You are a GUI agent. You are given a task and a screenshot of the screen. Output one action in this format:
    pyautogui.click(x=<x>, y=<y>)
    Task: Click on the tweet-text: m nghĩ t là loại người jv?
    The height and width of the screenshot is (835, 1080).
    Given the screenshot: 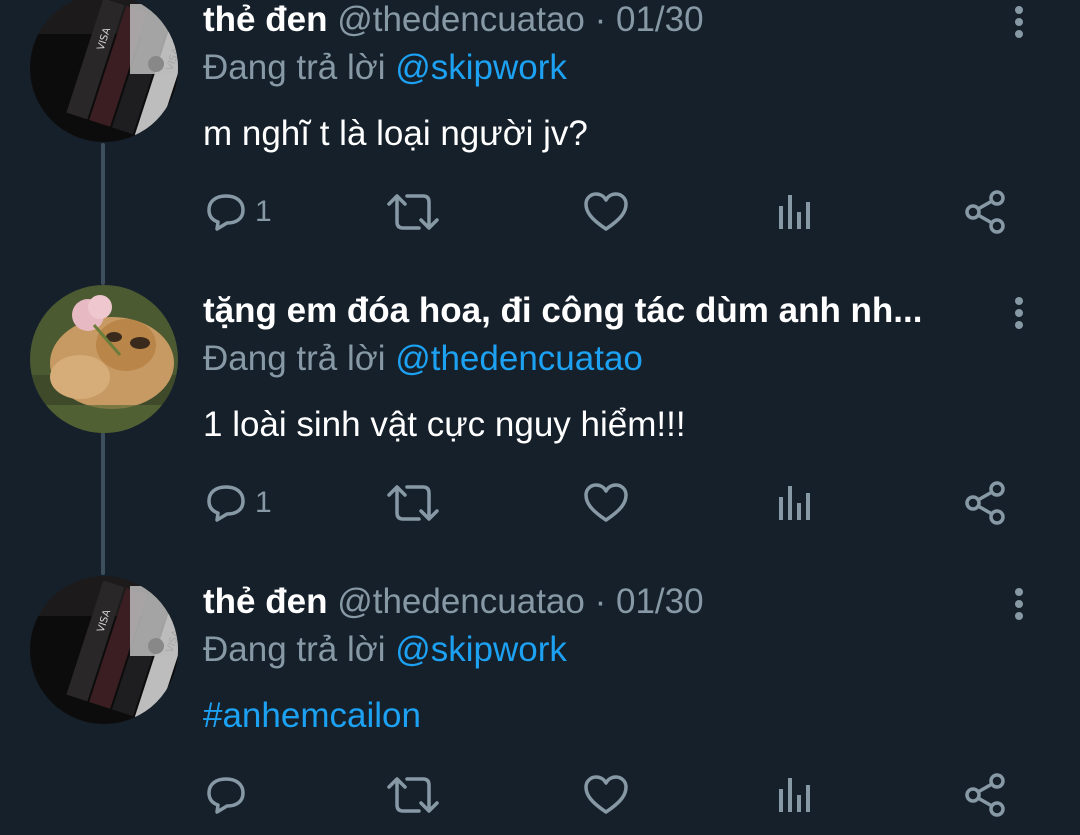 What is the action you would take?
    pyautogui.click(x=395, y=133)
    